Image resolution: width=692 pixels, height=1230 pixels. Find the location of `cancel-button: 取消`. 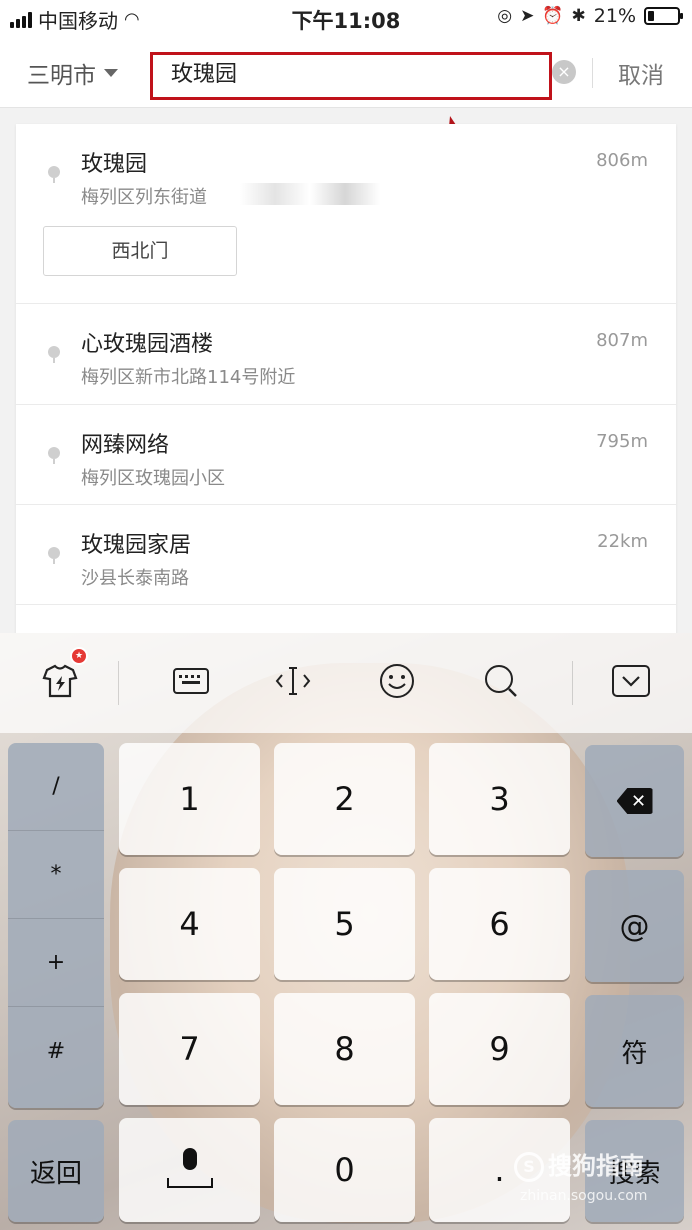

cancel-button: 取消 is located at coordinates (641, 73).